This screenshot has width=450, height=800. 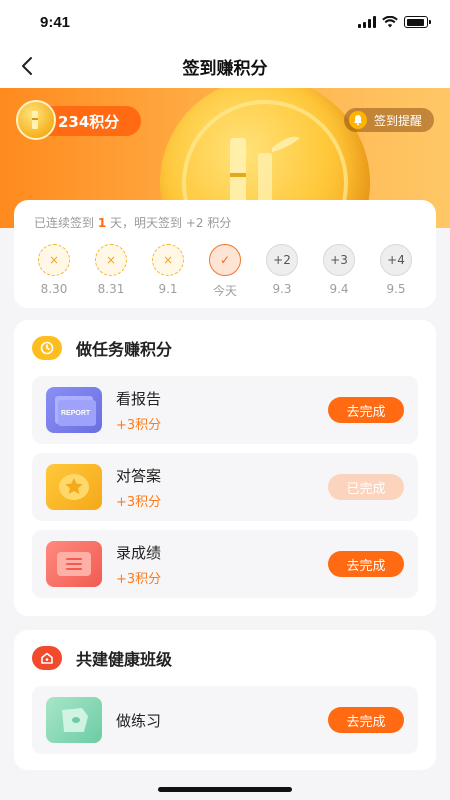 I want to click on task-name: 看报告, so click(x=139, y=398).